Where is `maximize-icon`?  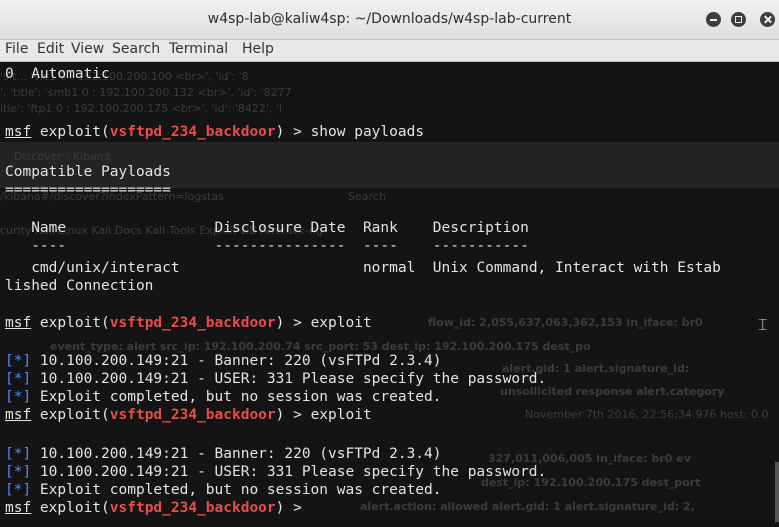
maximize-icon is located at coordinates (738, 19).